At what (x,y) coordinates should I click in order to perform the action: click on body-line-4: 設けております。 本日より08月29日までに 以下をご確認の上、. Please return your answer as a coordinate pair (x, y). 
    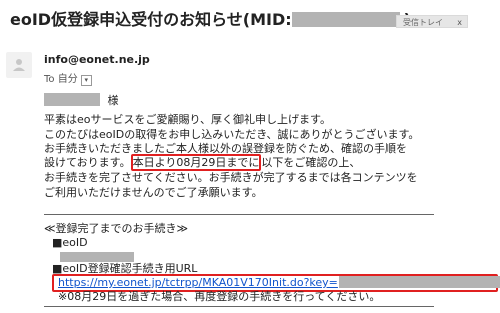
    Looking at the image, I should click on (202, 162).